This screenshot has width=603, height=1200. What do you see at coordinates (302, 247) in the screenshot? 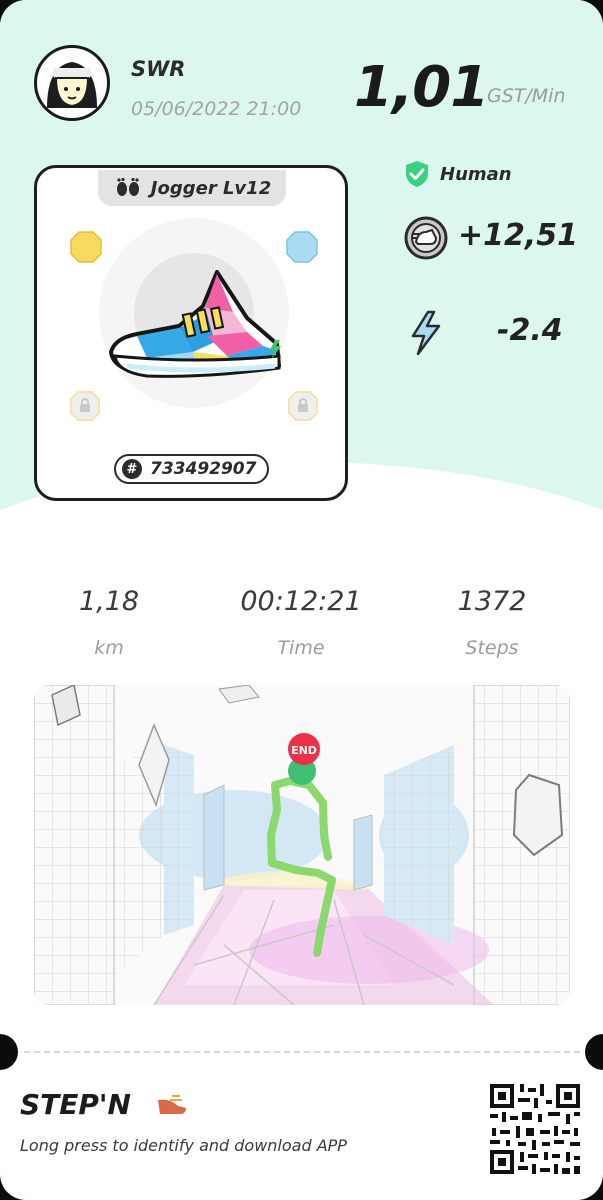
I see `gem-socket-blue-icon` at bounding box center [302, 247].